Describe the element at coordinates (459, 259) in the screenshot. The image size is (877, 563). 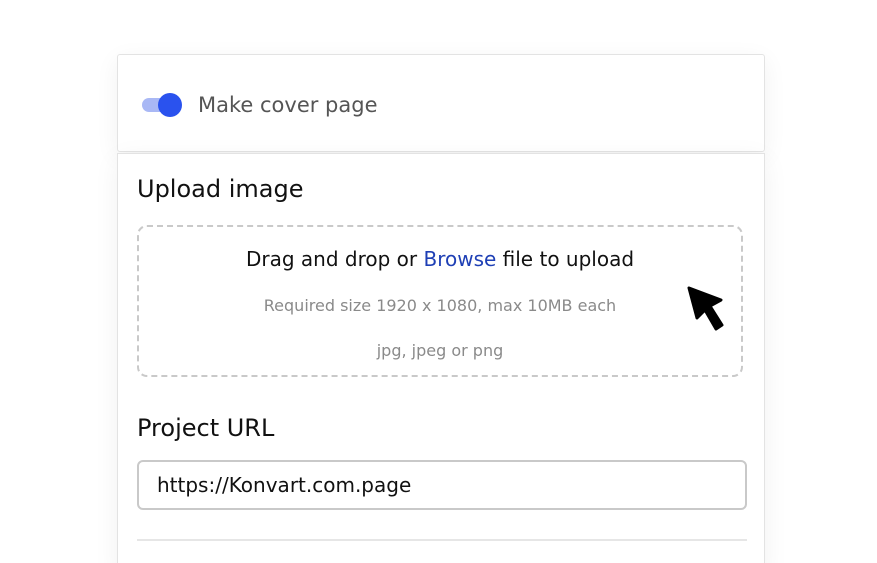
I see `browse-link: Browse` at that location.